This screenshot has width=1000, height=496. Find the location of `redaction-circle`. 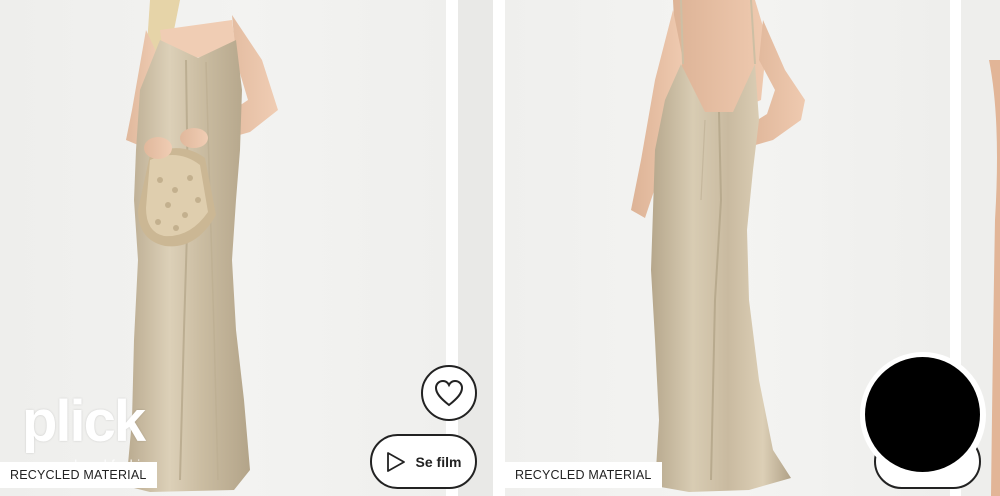

redaction-circle is located at coordinates (922, 414).